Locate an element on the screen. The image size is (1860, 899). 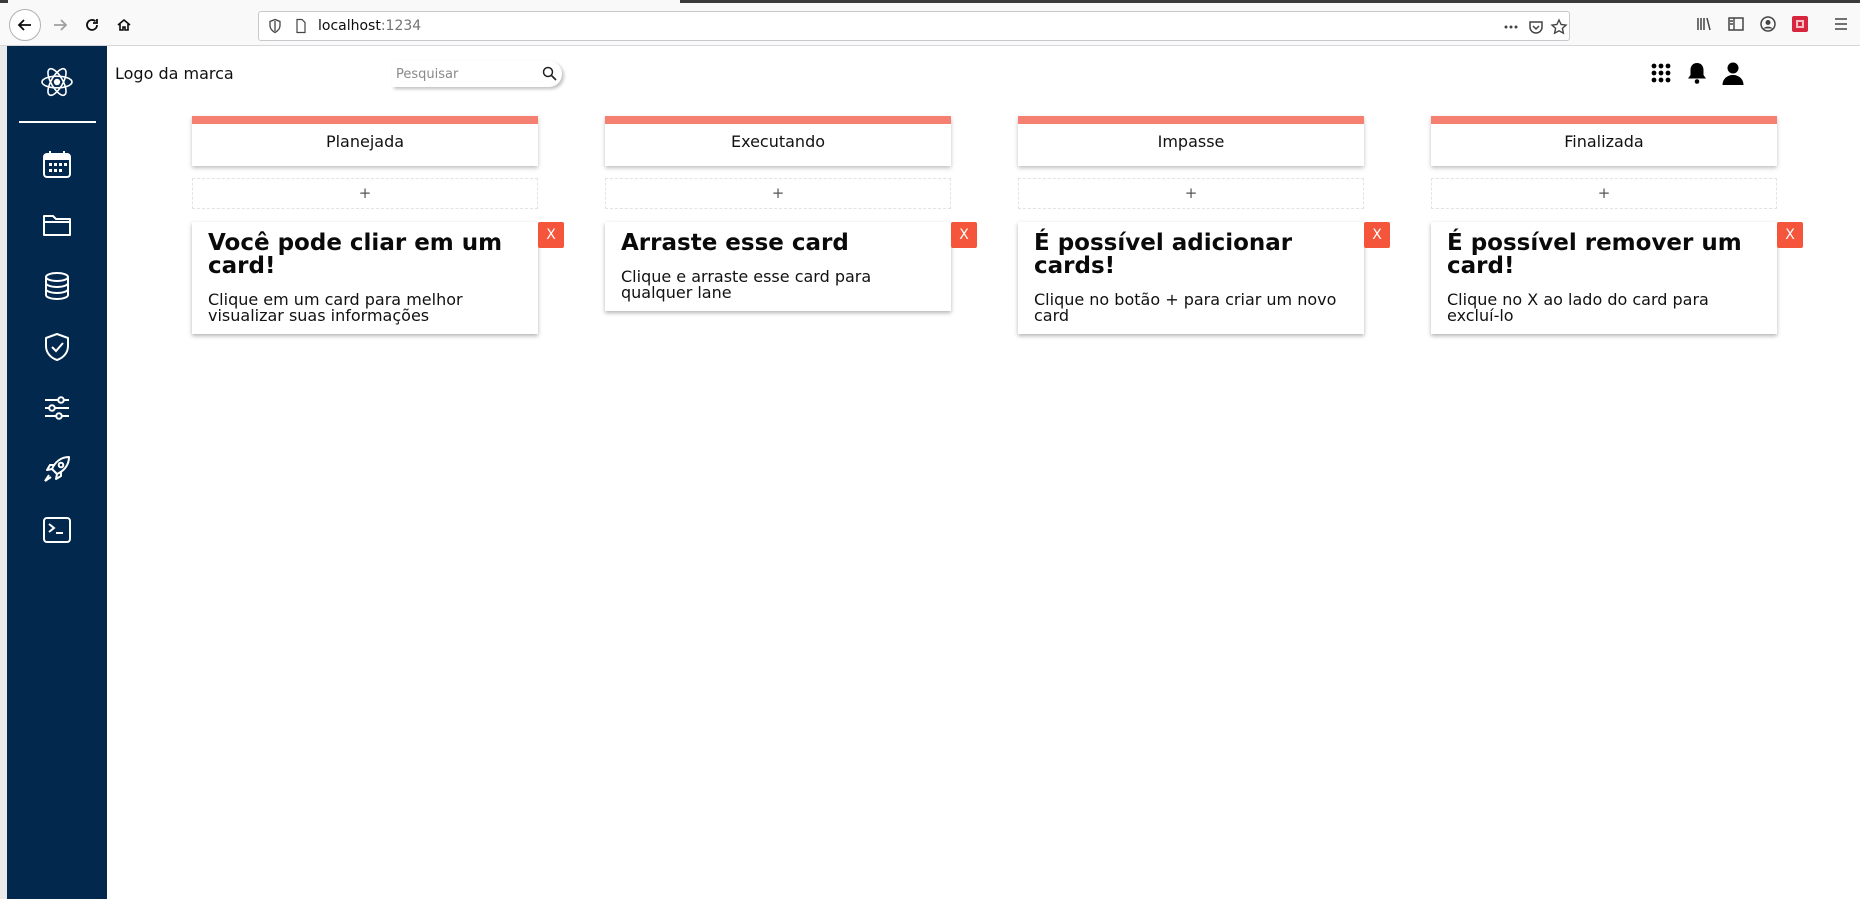
url-port: :1234 is located at coordinates (401, 26).